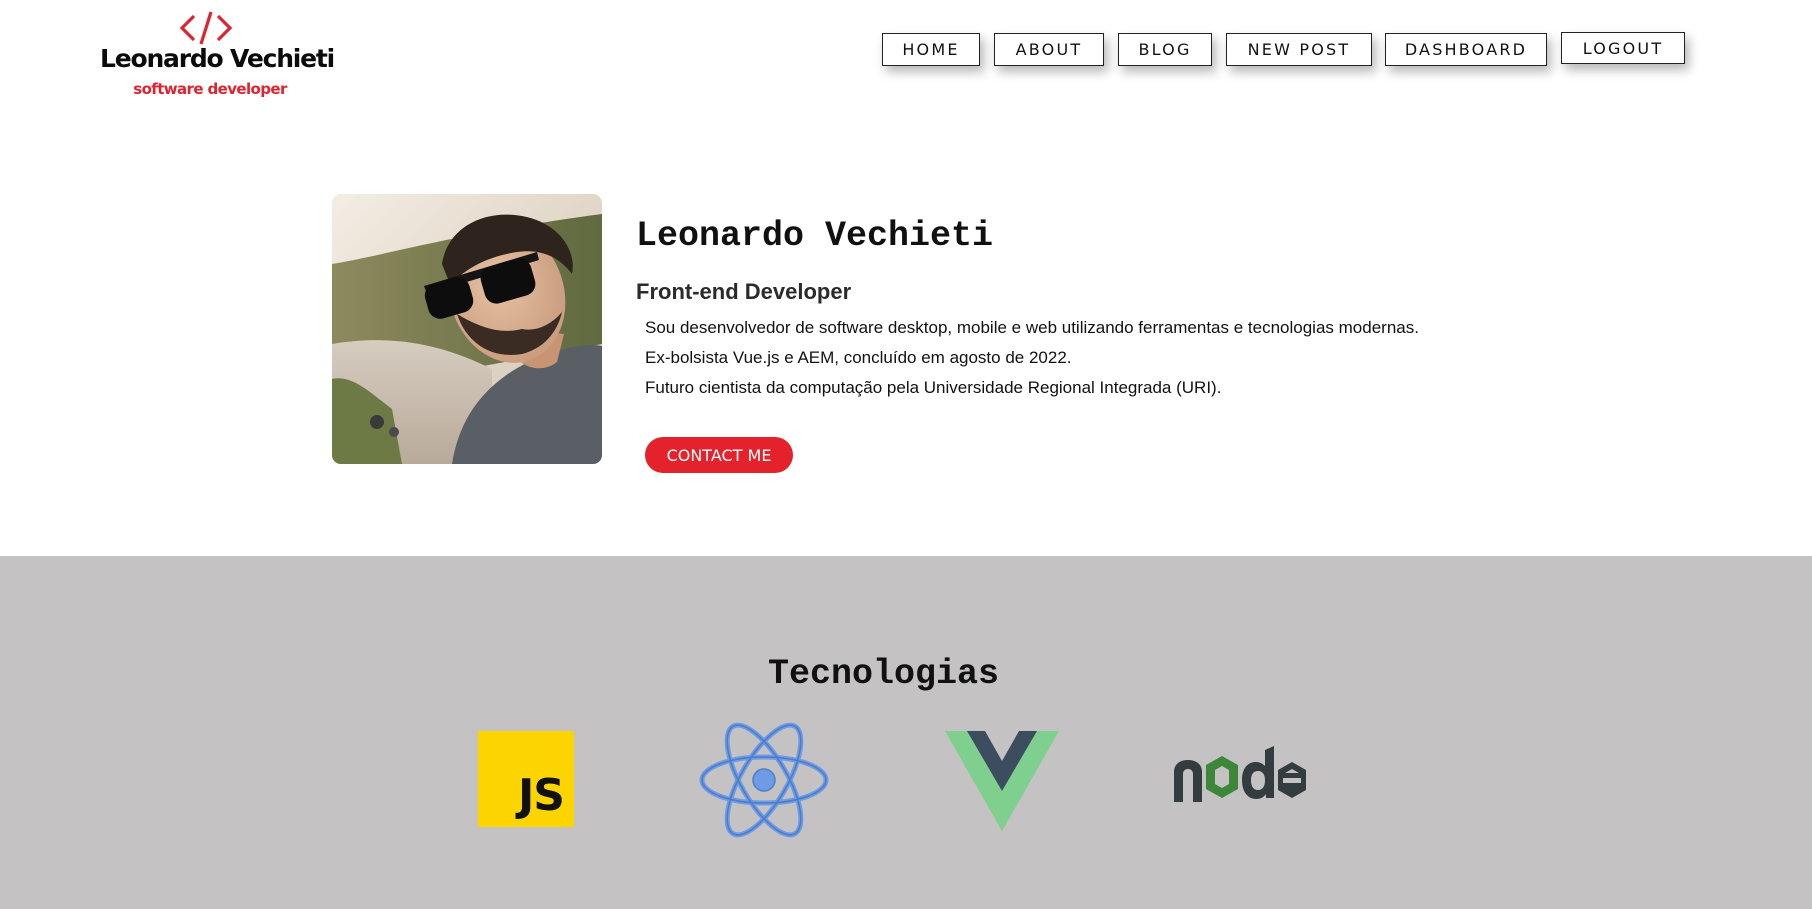  Describe the element at coordinates (1466, 49) in the screenshot. I see `nav-dashboard-button: DASHBOARD` at that location.